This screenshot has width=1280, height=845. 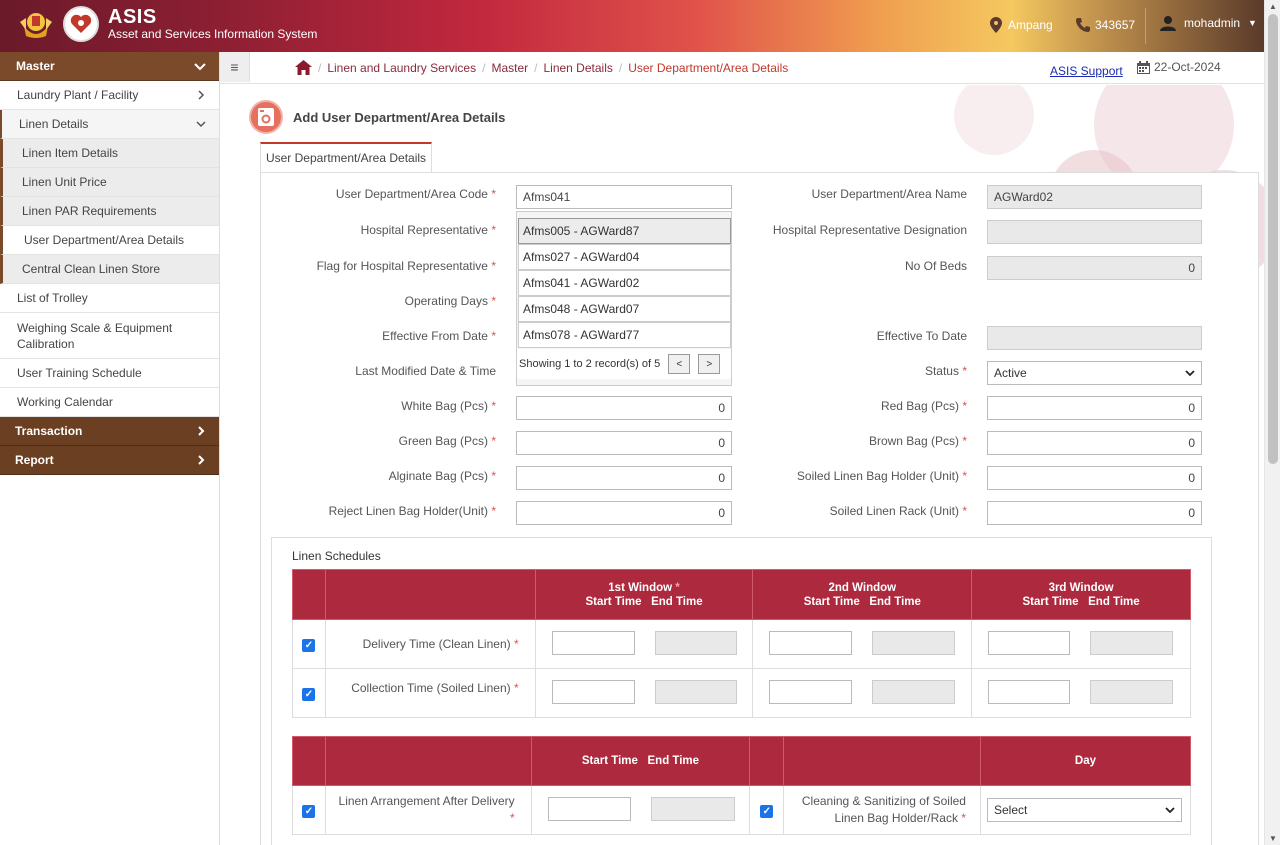 I want to click on sidebar-item-label: Working Calendar, so click(x=65, y=402).